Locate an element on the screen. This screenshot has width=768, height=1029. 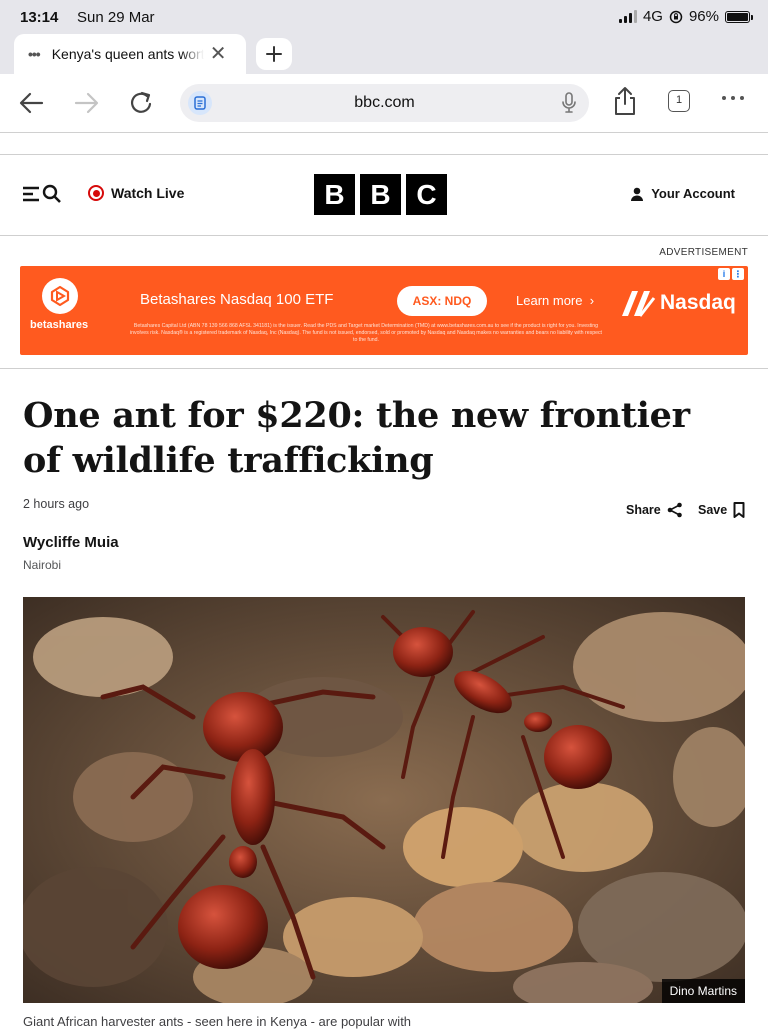
new-tab-button is located at coordinates (274, 54).